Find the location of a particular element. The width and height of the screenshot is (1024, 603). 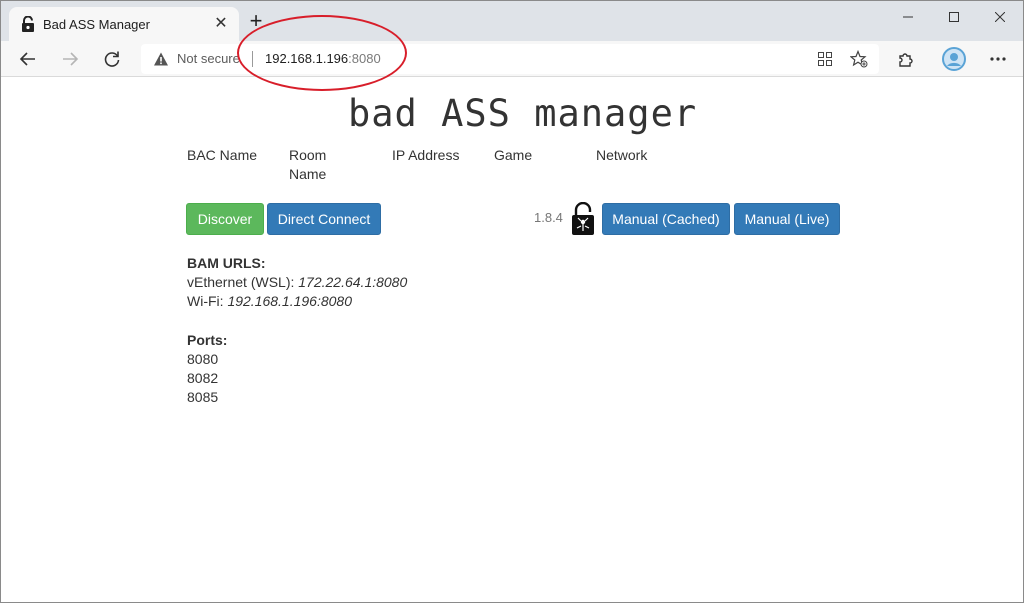

column-header-ip-address: IP Address is located at coordinates (426, 155).